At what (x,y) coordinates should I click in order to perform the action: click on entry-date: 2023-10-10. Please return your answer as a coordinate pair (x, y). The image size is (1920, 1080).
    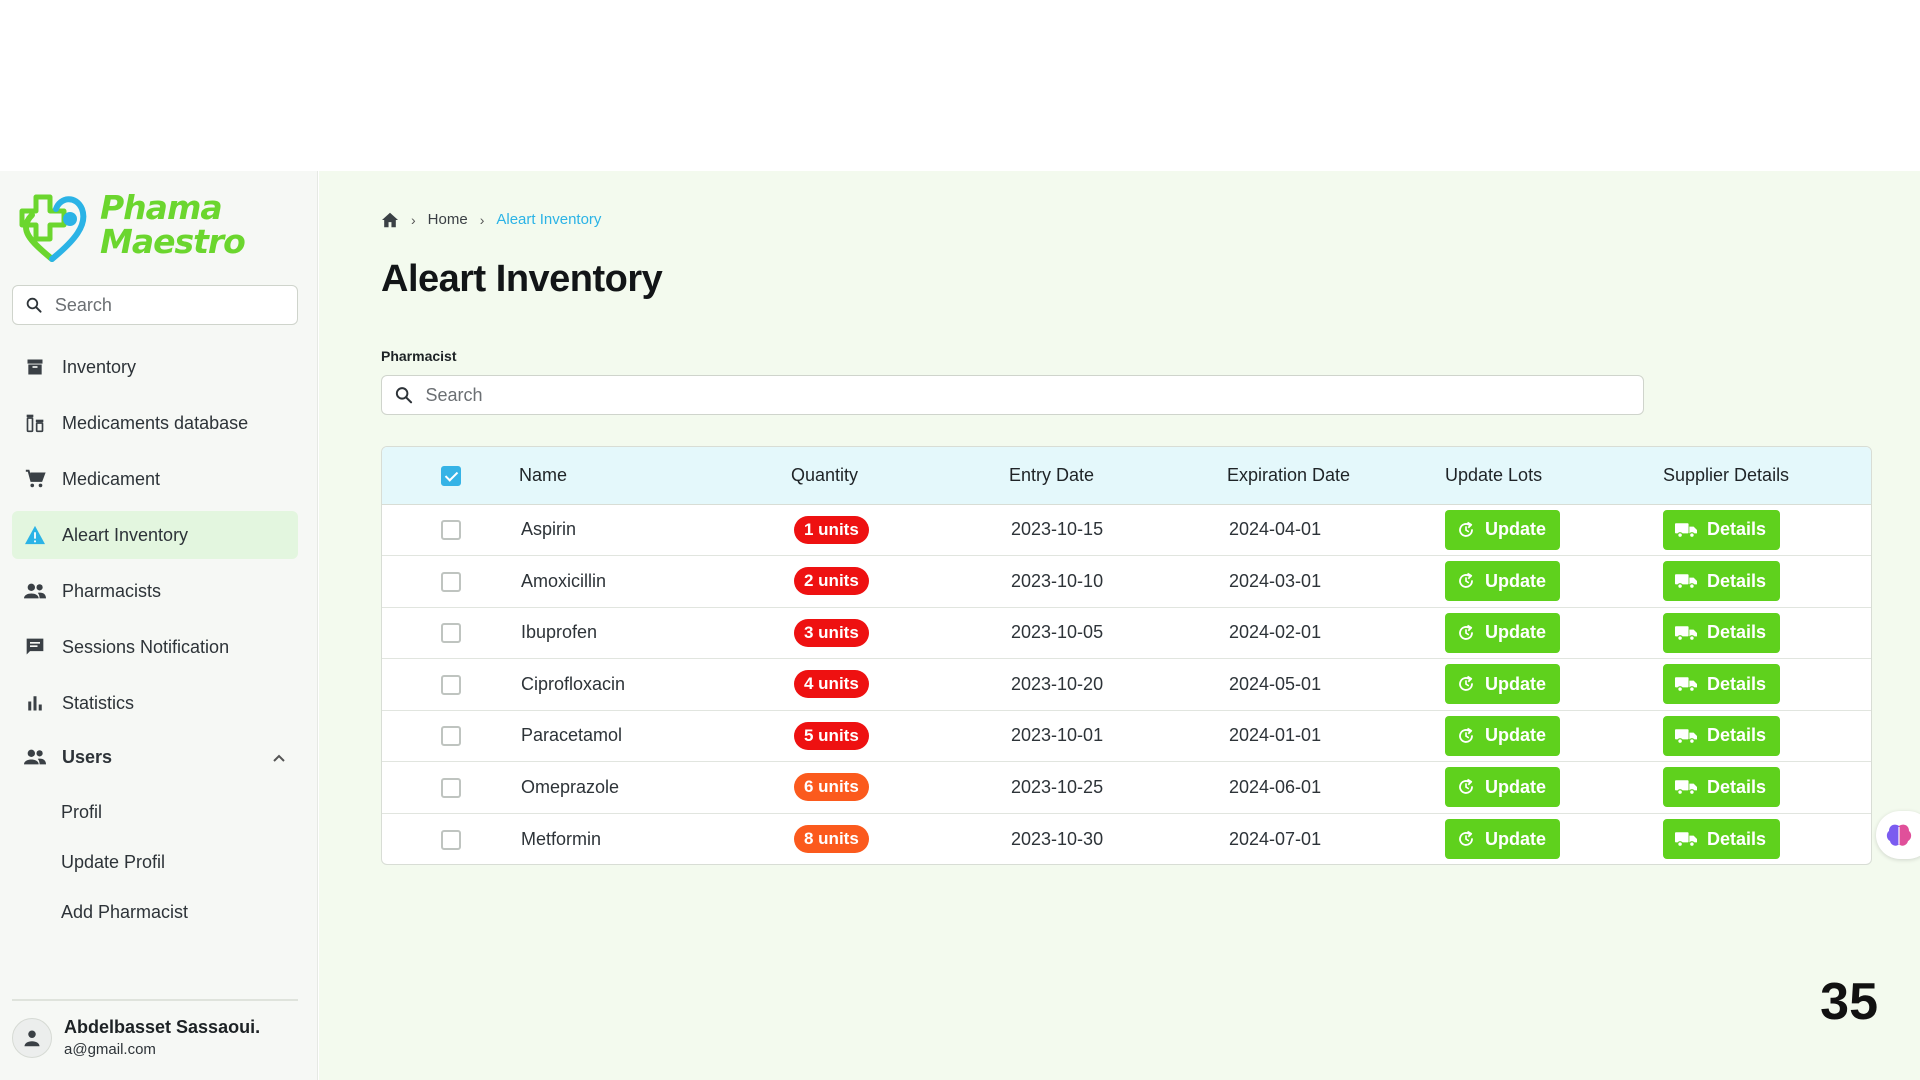
    Looking at the image, I should click on (1057, 580).